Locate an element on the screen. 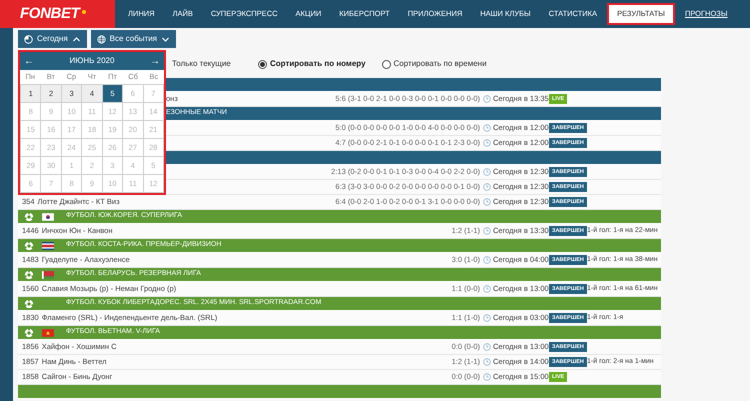  chevron-down-icon is located at coordinates (165, 39).